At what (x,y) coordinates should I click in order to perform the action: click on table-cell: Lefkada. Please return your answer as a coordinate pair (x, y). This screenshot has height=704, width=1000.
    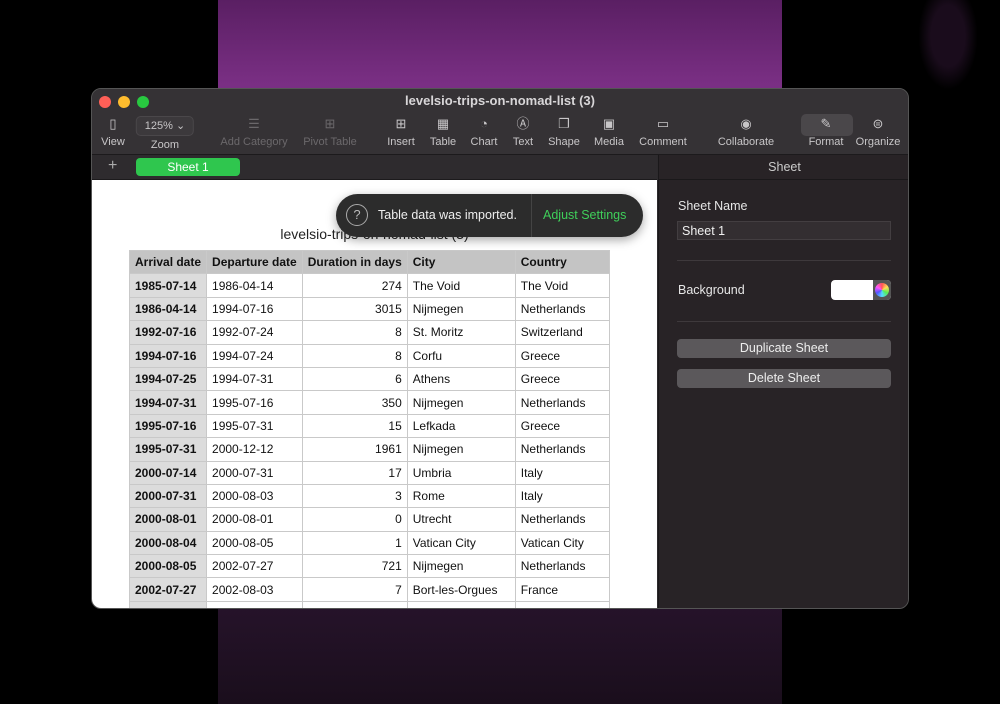
    Looking at the image, I should click on (461, 426).